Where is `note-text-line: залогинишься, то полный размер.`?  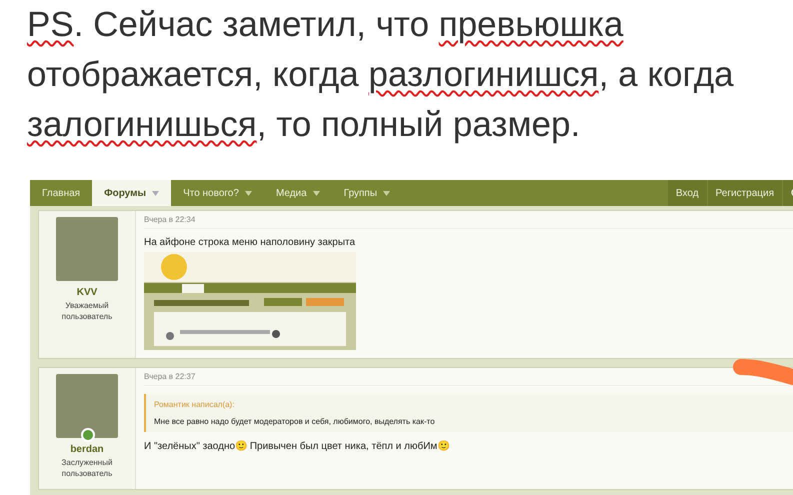
note-text-line: залогинишься, то полный размер. is located at coordinates (304, 125).